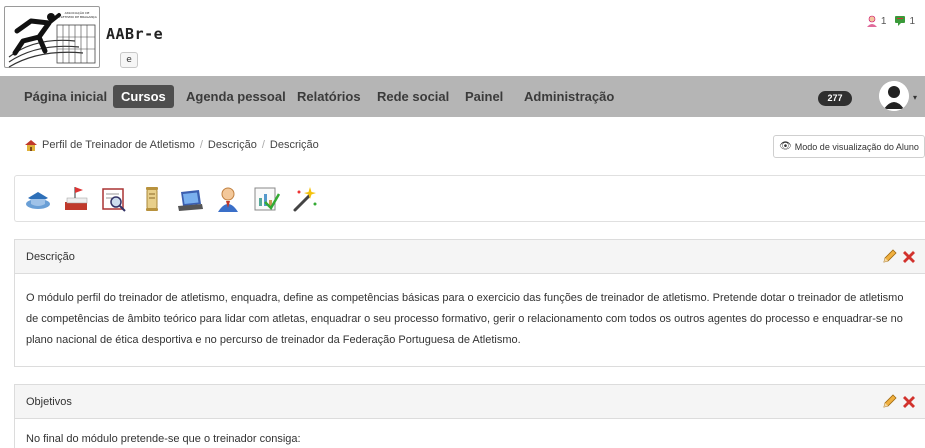 The height and width of the screenshot is (448, 925). Describe the element at coordinates (856, 146) in the screenshot. I see `student-view-label: Modo de visualização do Aluno` at that location.